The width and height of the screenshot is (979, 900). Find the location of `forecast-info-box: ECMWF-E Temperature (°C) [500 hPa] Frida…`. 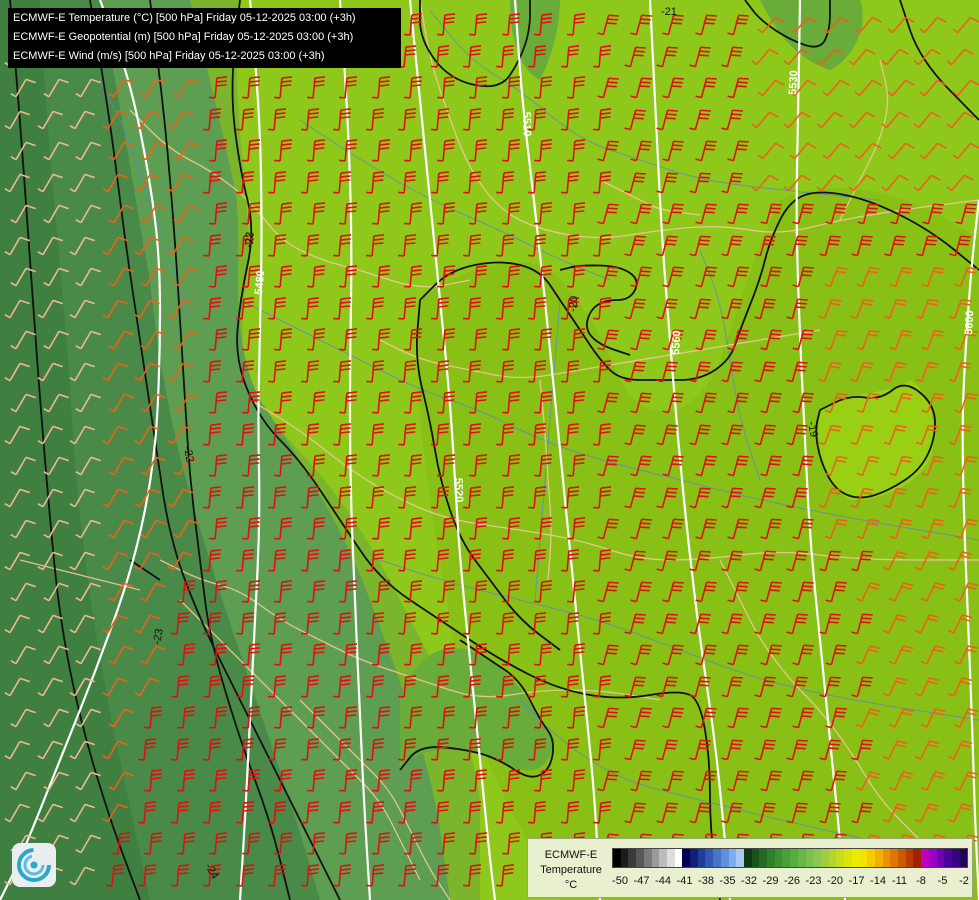

forecast-info-box: ECMWF-E Temperature (°C) [500 hPa] Frida… is located at coordinates (204, 38).